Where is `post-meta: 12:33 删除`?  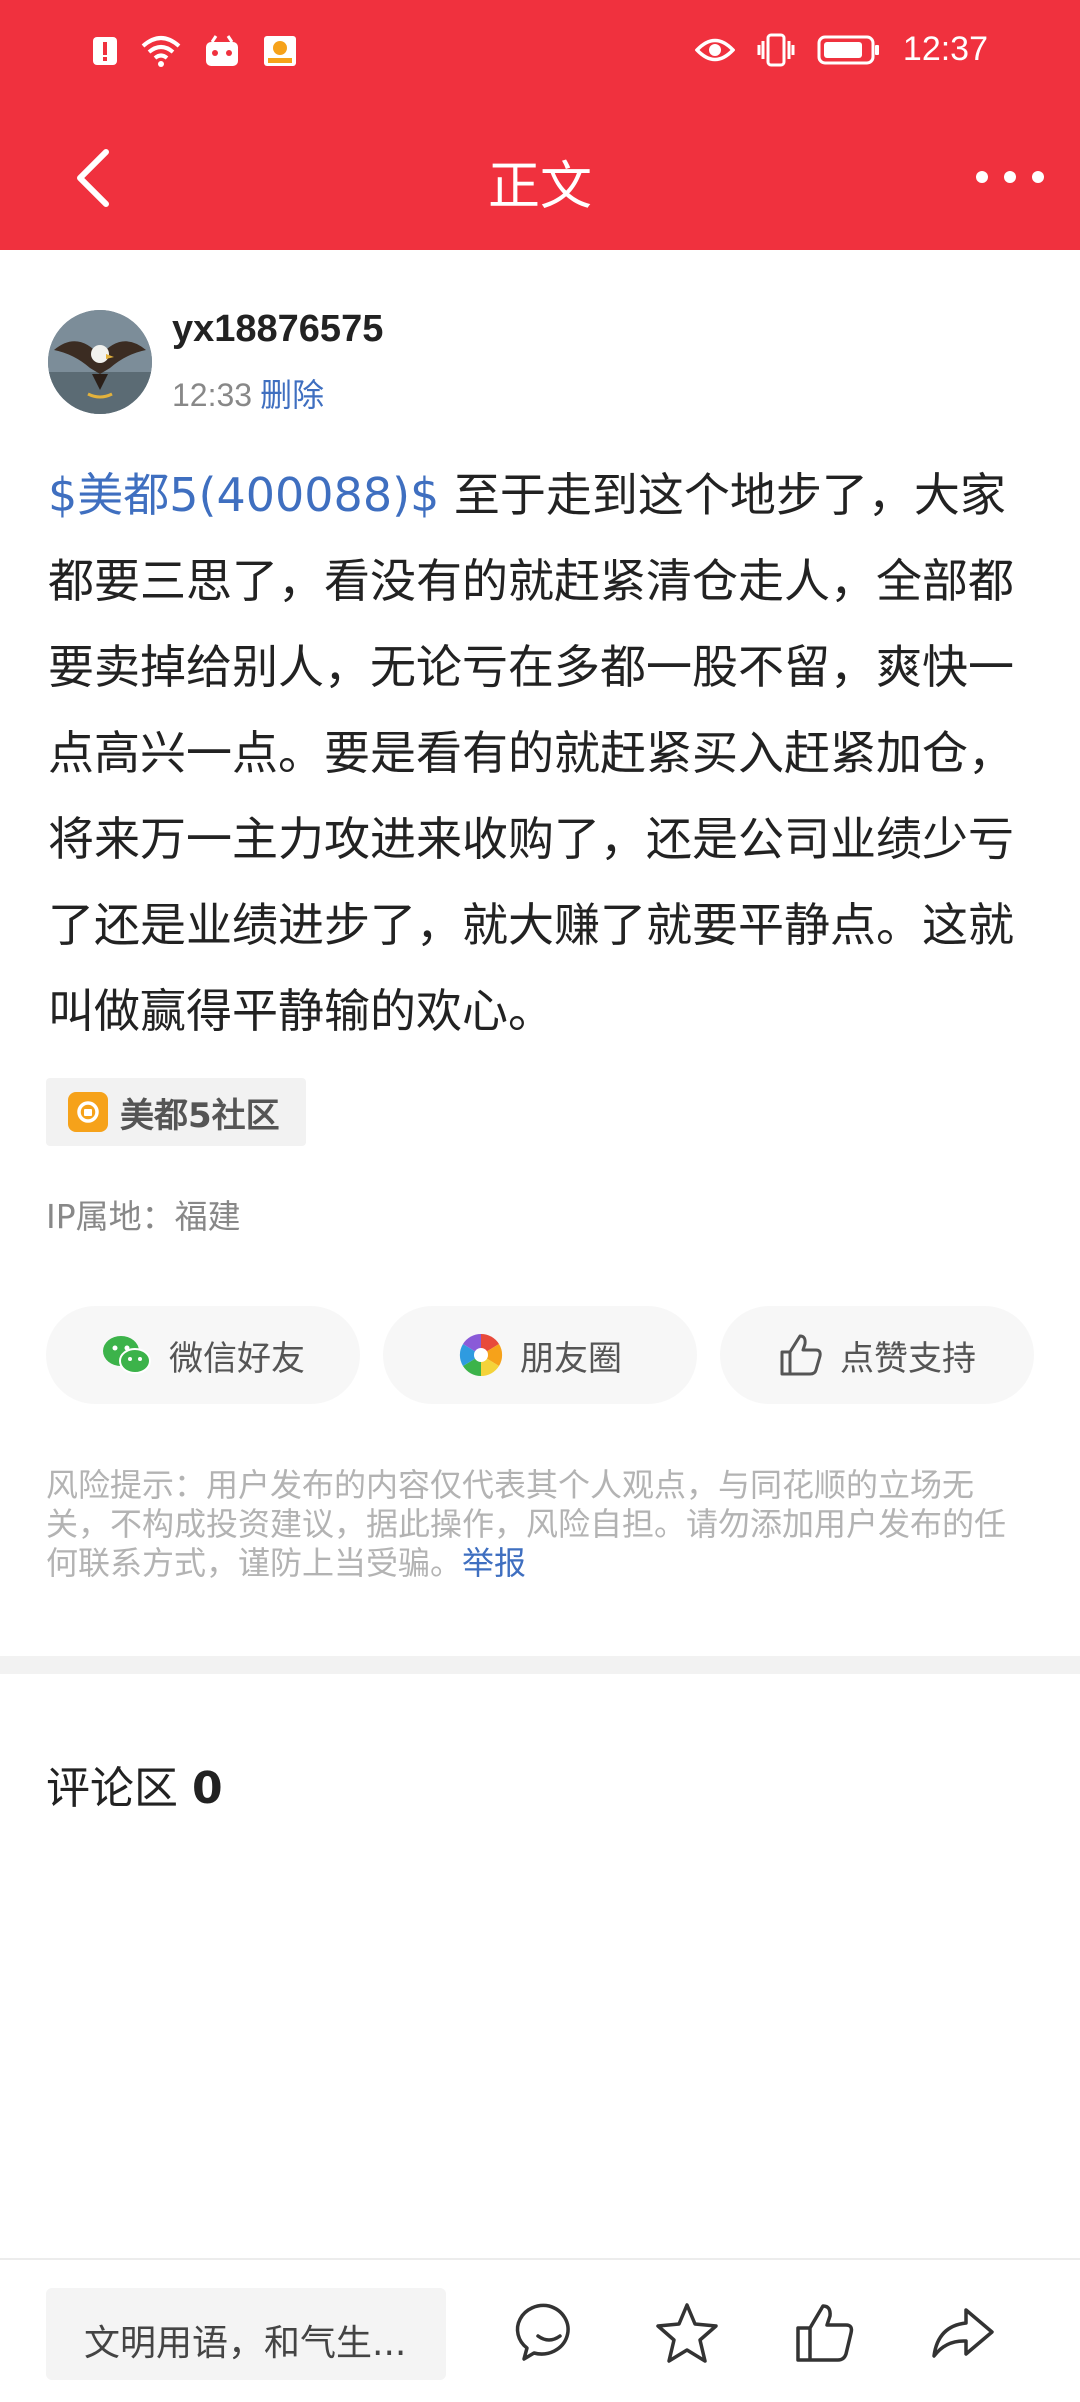 post-meta: 12:33 删除 is located at coordinates (248, 393).